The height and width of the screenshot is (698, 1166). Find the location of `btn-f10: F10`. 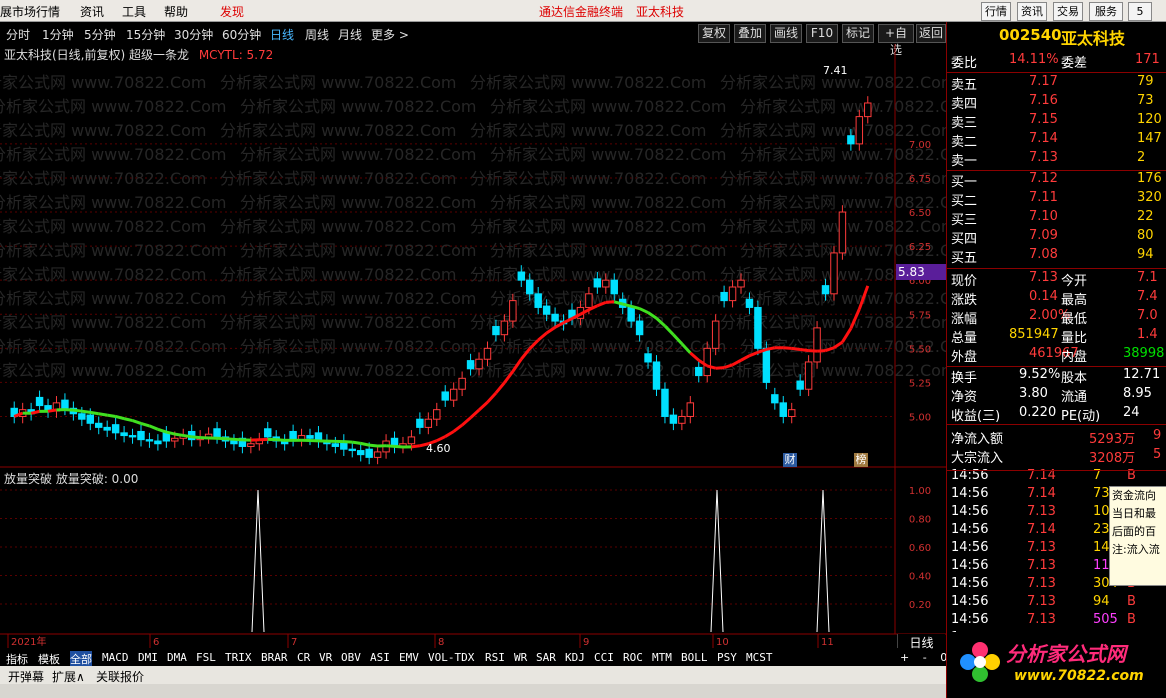

btn-f10: F10 is located at coordinates (822, 33).